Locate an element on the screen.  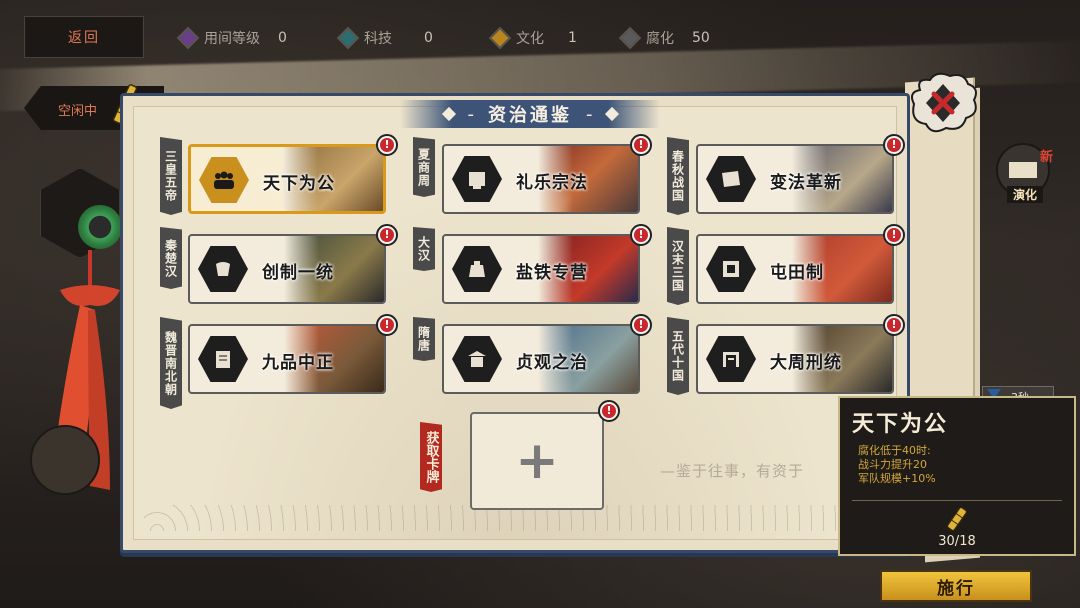
close-icon is located at coordinates (943, 103).